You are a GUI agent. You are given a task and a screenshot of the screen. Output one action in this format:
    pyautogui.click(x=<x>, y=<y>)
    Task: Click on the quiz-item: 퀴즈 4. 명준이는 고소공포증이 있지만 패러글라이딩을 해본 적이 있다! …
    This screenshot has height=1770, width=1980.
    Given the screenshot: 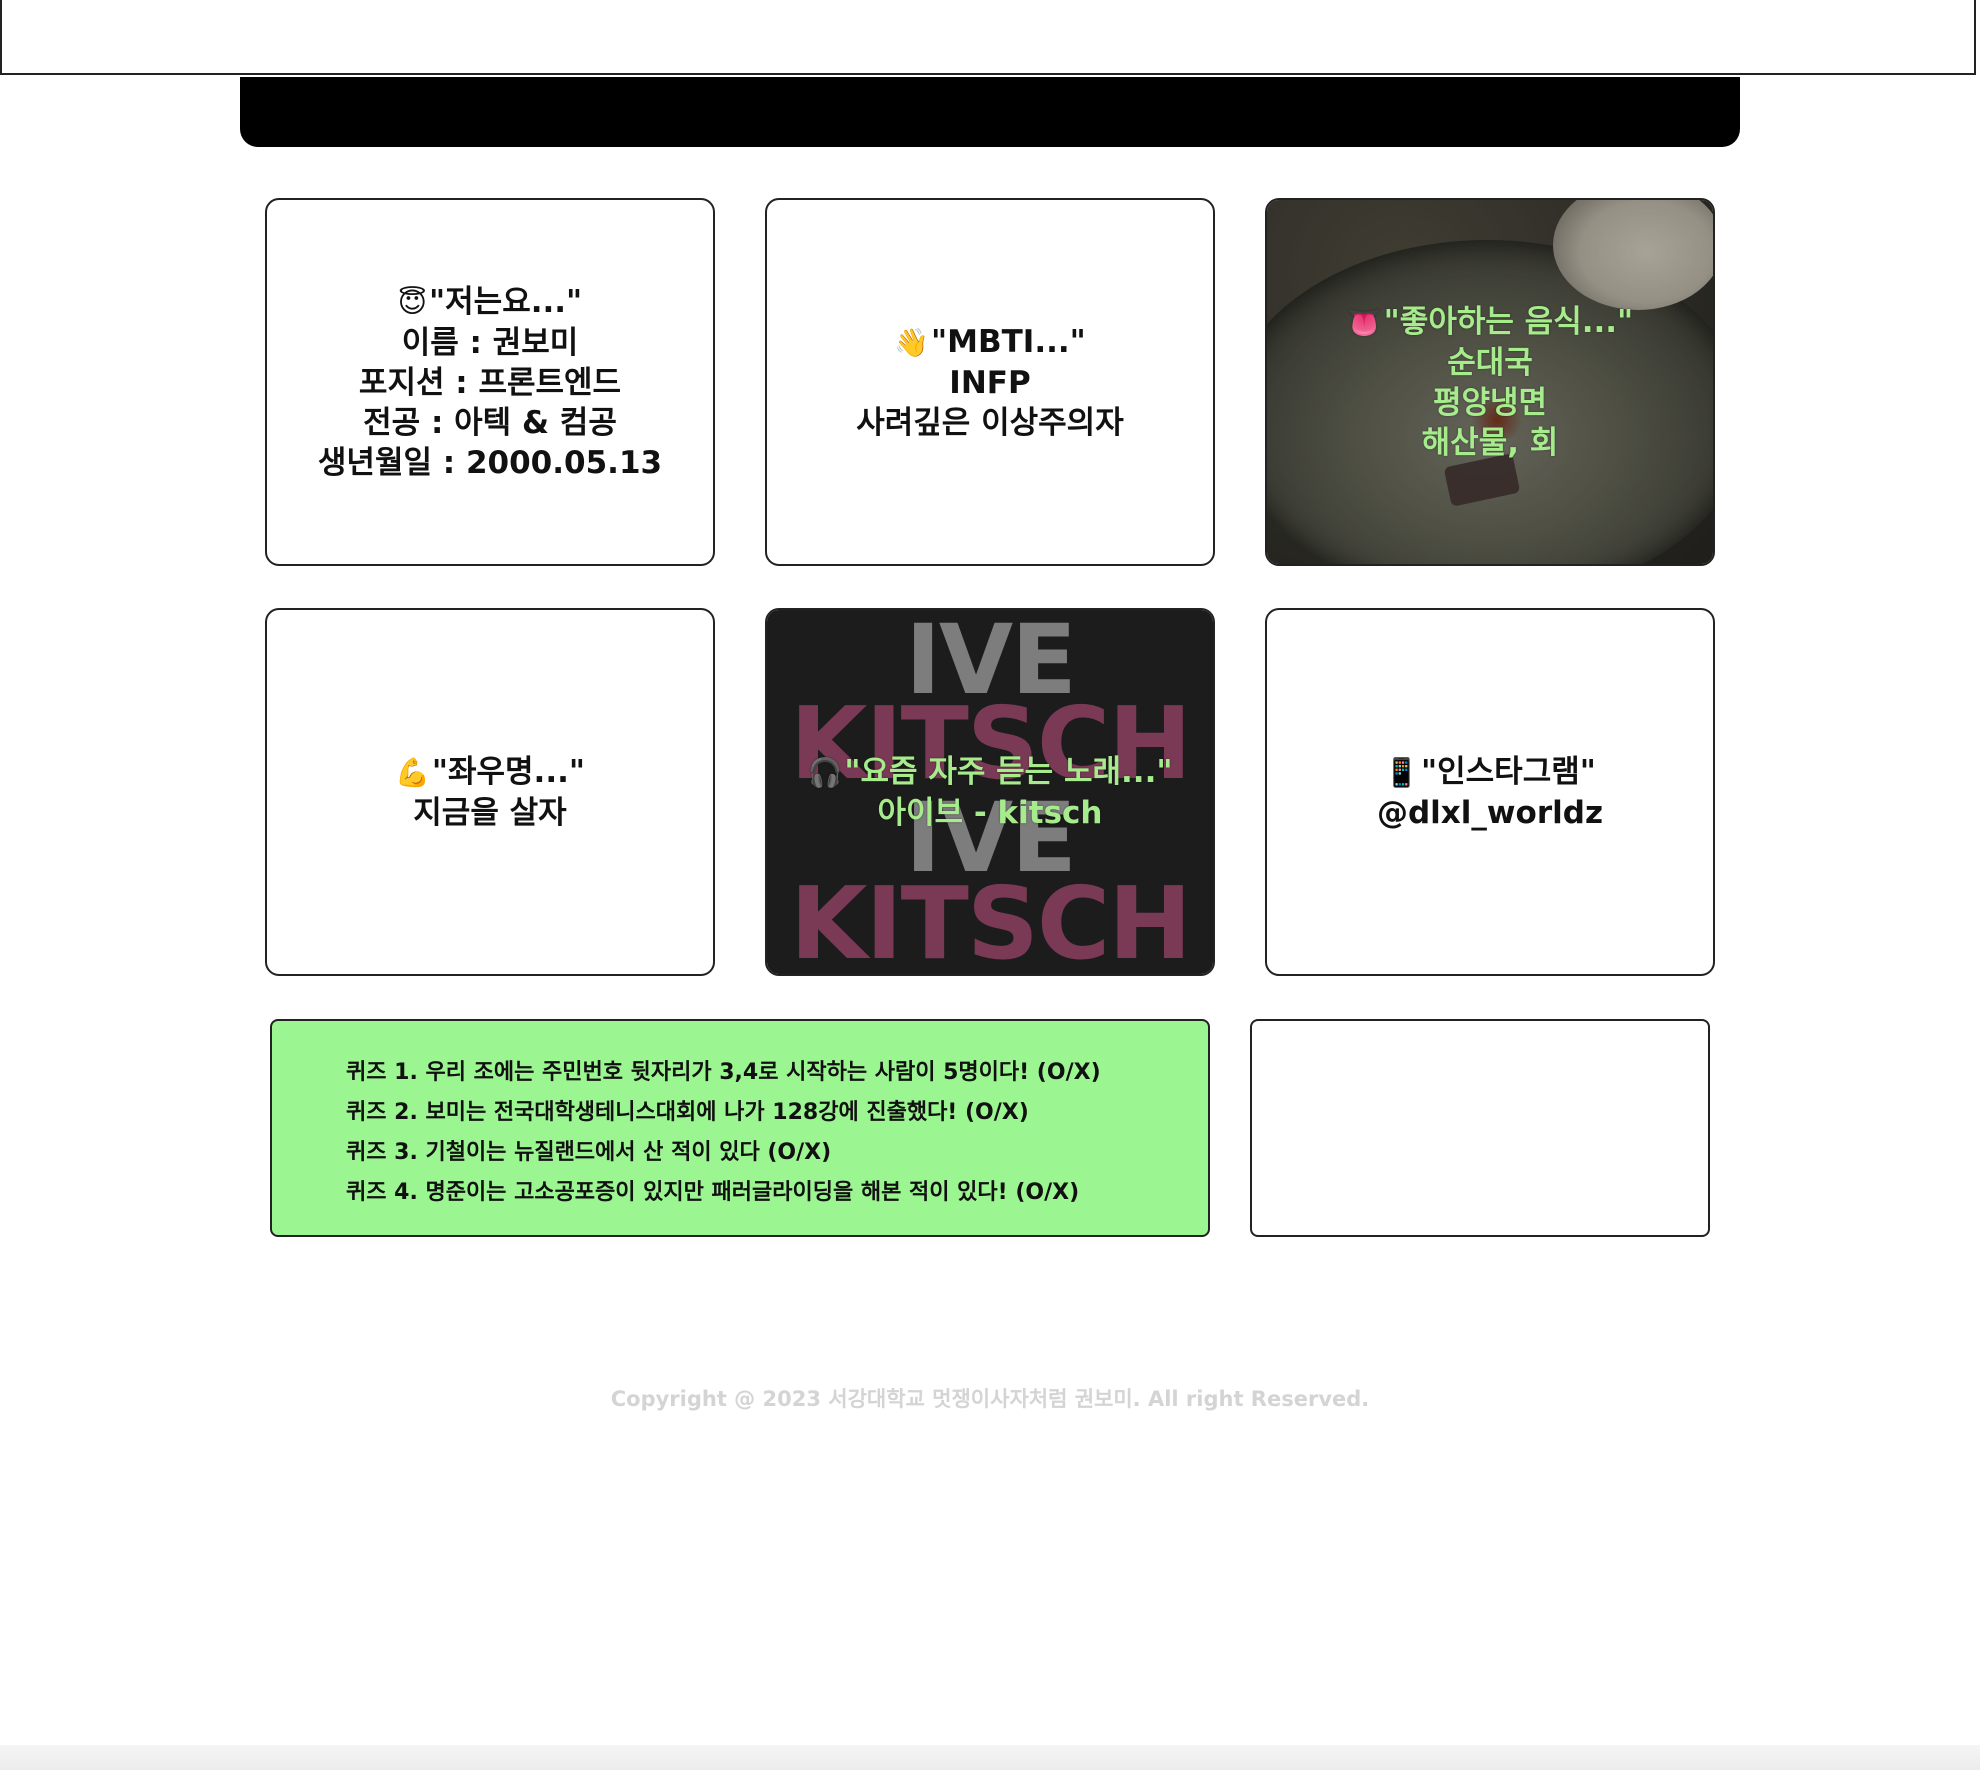 What is the action you would take?
    pyautogui.click(x=777, y=1193)
    